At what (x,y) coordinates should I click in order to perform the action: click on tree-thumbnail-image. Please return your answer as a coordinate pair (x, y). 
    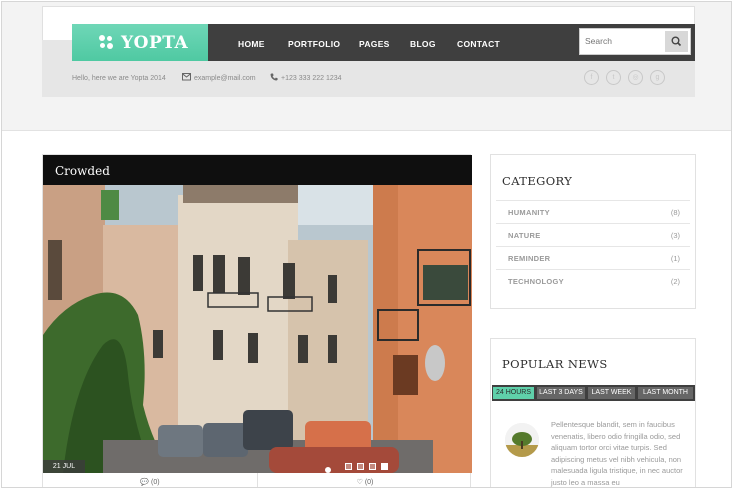
    Looking at the image, I should click on (522, 440).